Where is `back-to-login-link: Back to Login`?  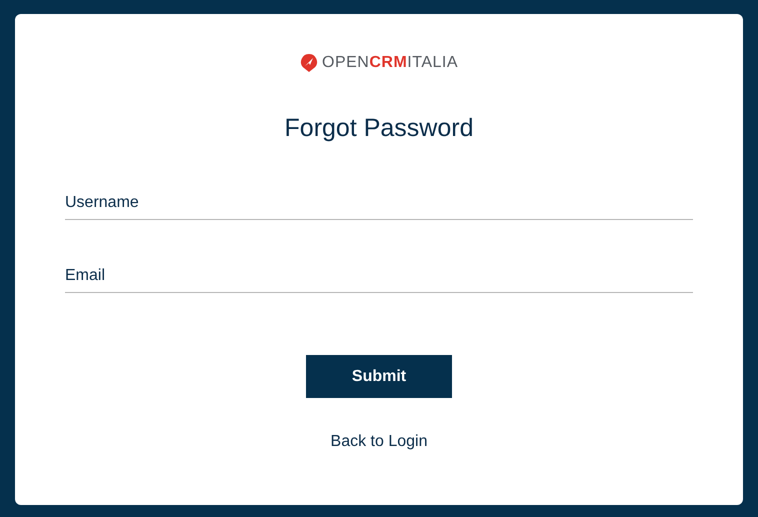 back-to-login-link: Back to Login is located at coordinates (379, 442).